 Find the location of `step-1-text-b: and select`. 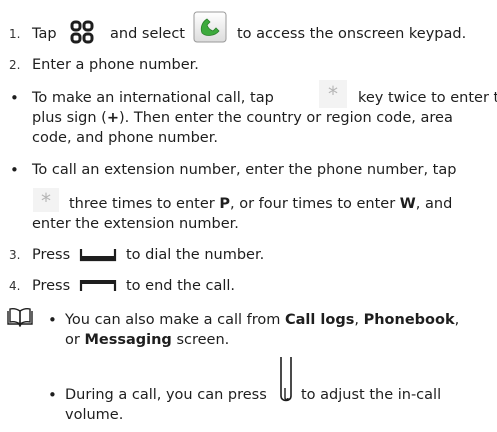

step-1-text-b: and select is located at coordinates (147, 34).